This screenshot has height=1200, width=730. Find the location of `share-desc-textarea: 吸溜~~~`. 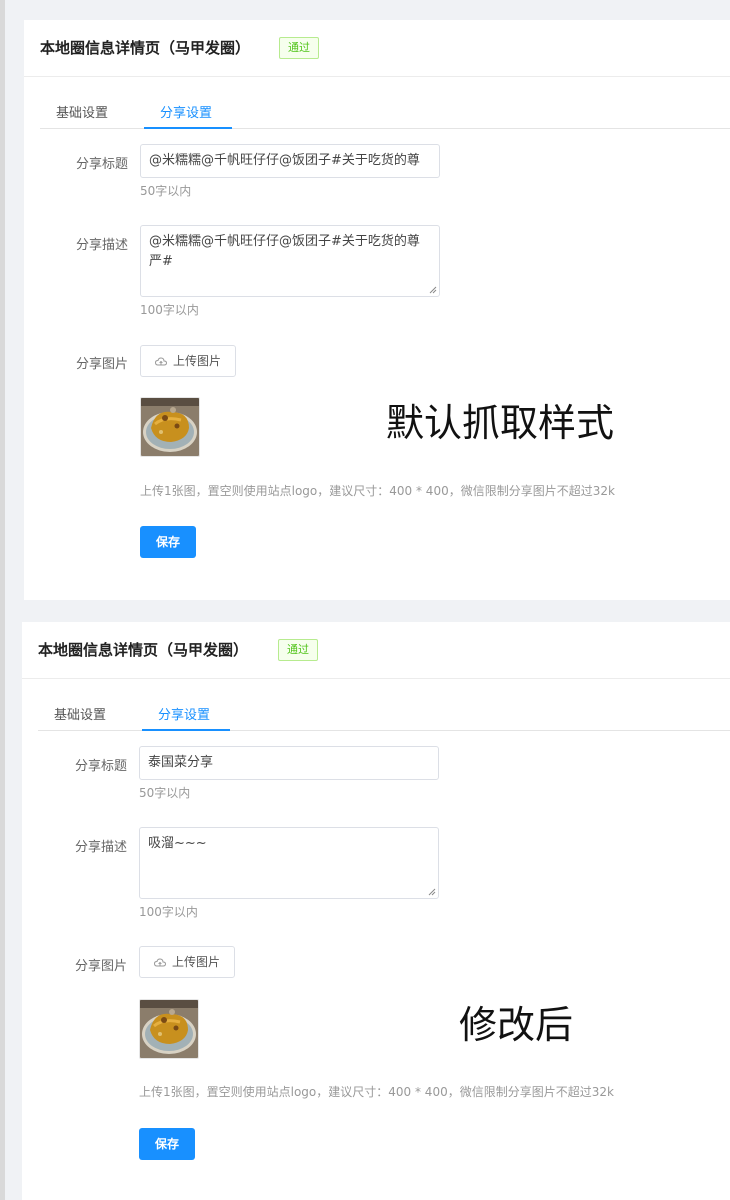

share-desc-textarea: 吸溜~~~ is located at coordinates (289, 863).